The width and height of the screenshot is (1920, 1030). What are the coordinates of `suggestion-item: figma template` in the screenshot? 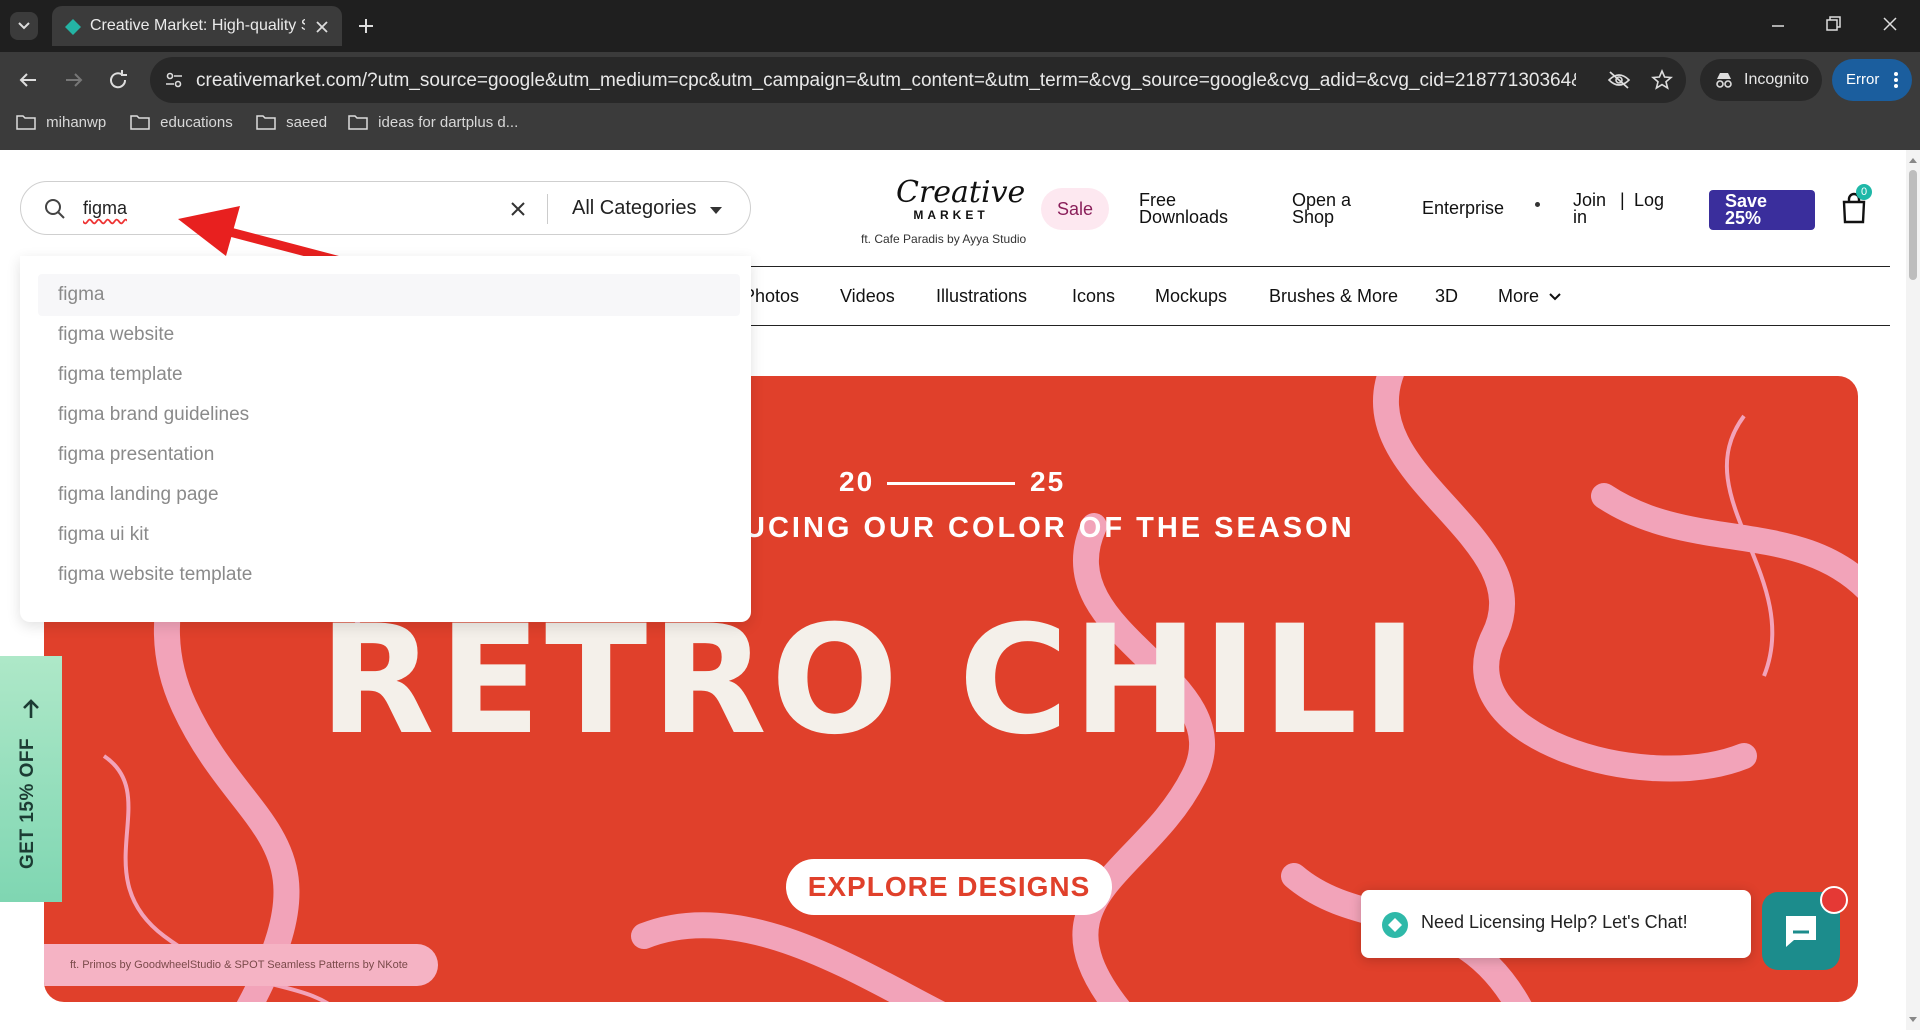 It's located at (120, 375).